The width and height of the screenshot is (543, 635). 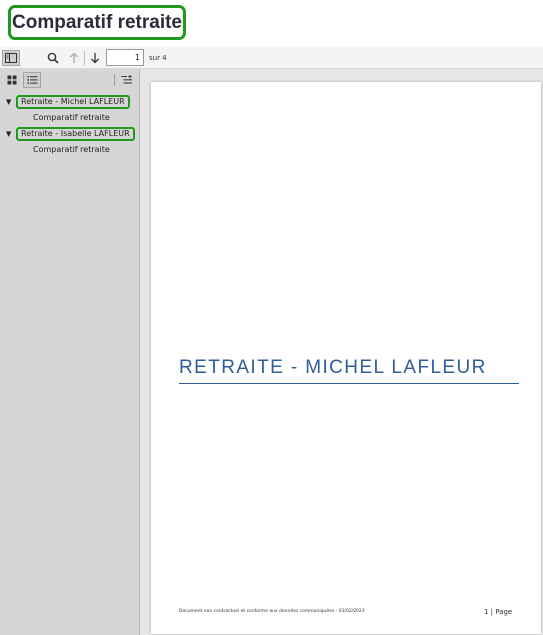 I want to click on sidebar-toggle-button, so click(x=11, y=58).